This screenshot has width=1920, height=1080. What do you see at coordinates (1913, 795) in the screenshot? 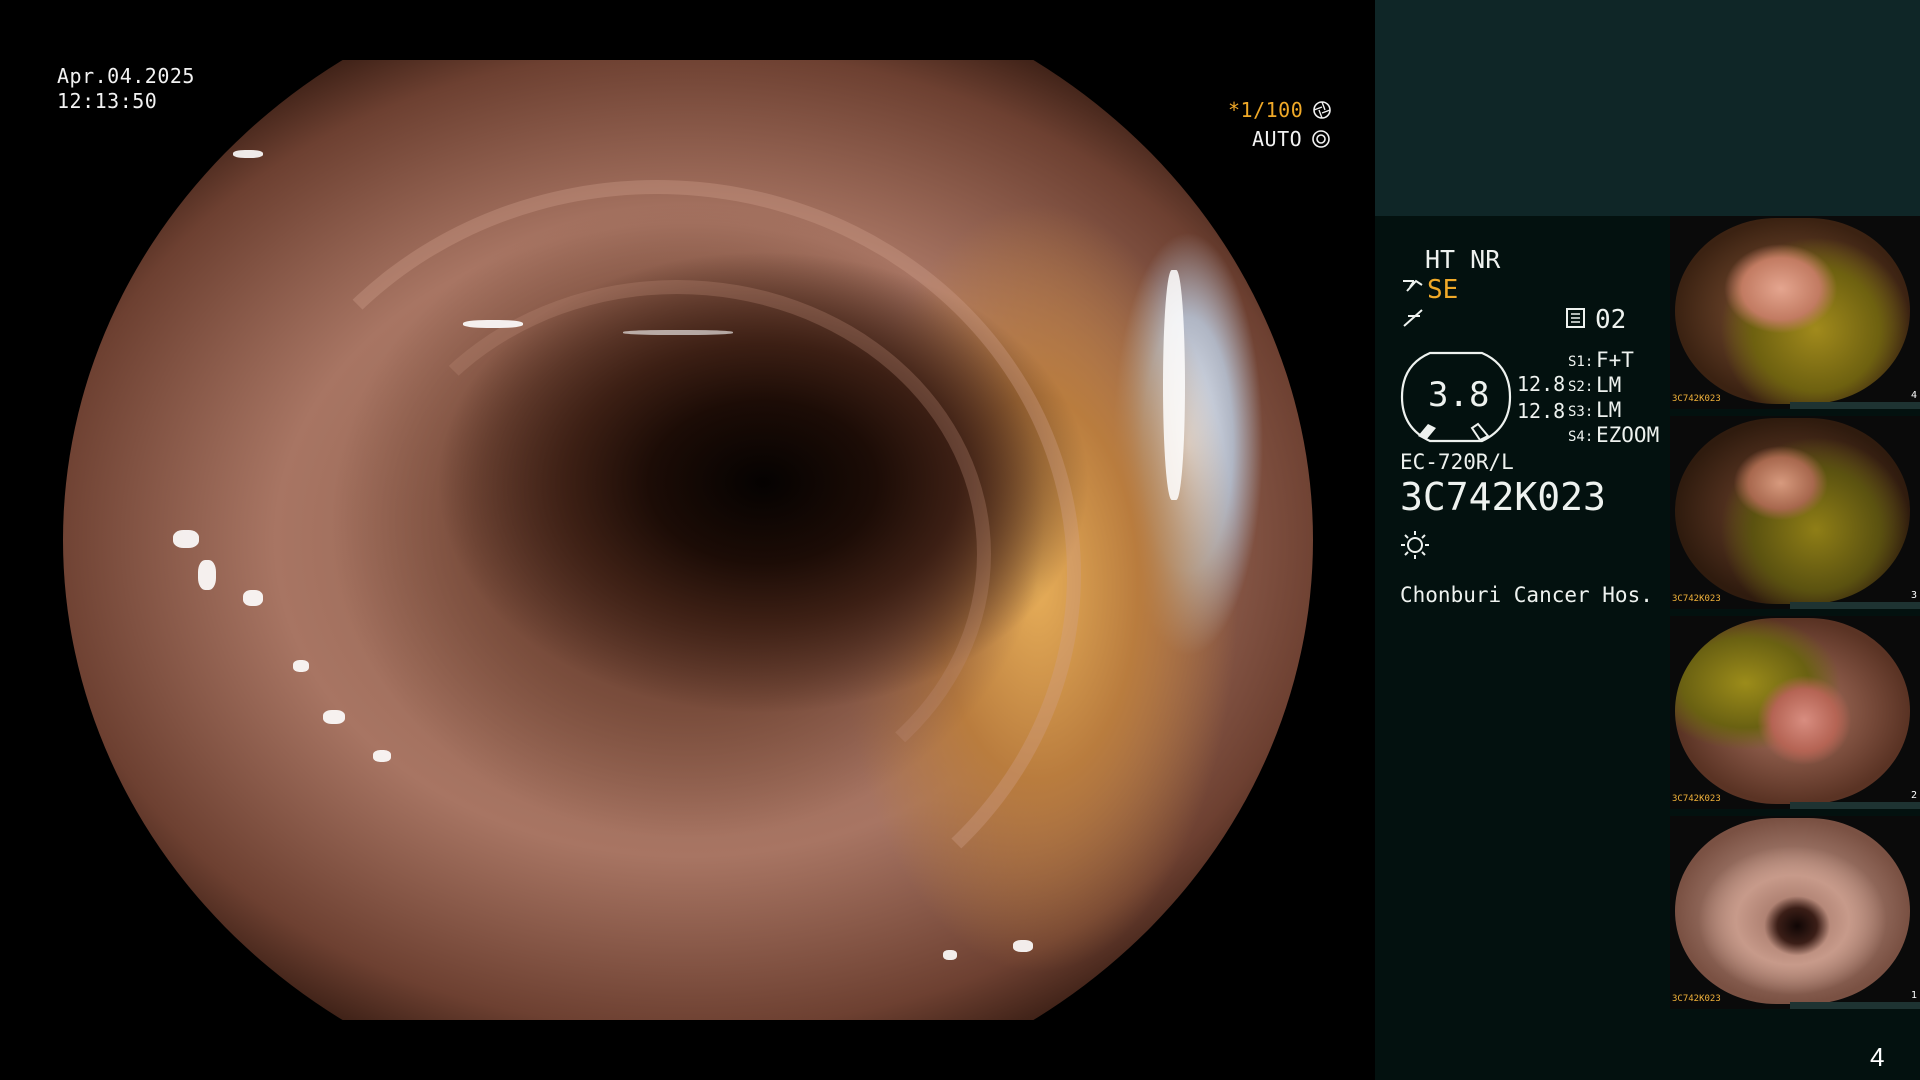
I see `thumbnail-number: 2` at bounding box center [1913, 795].